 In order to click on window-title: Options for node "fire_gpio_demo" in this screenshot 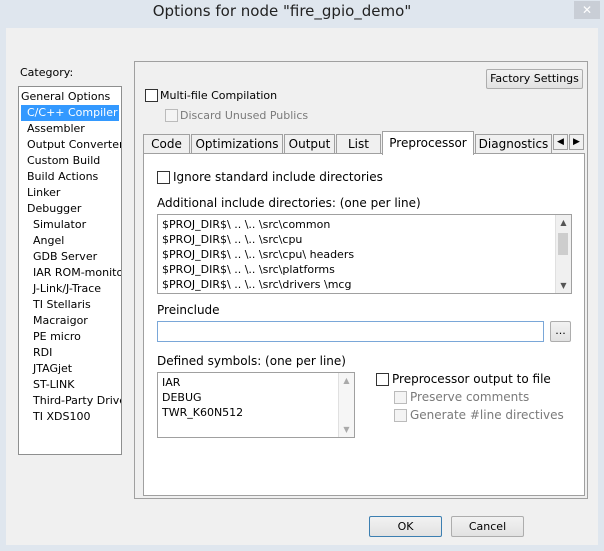, I will do `click(282, 11)`.